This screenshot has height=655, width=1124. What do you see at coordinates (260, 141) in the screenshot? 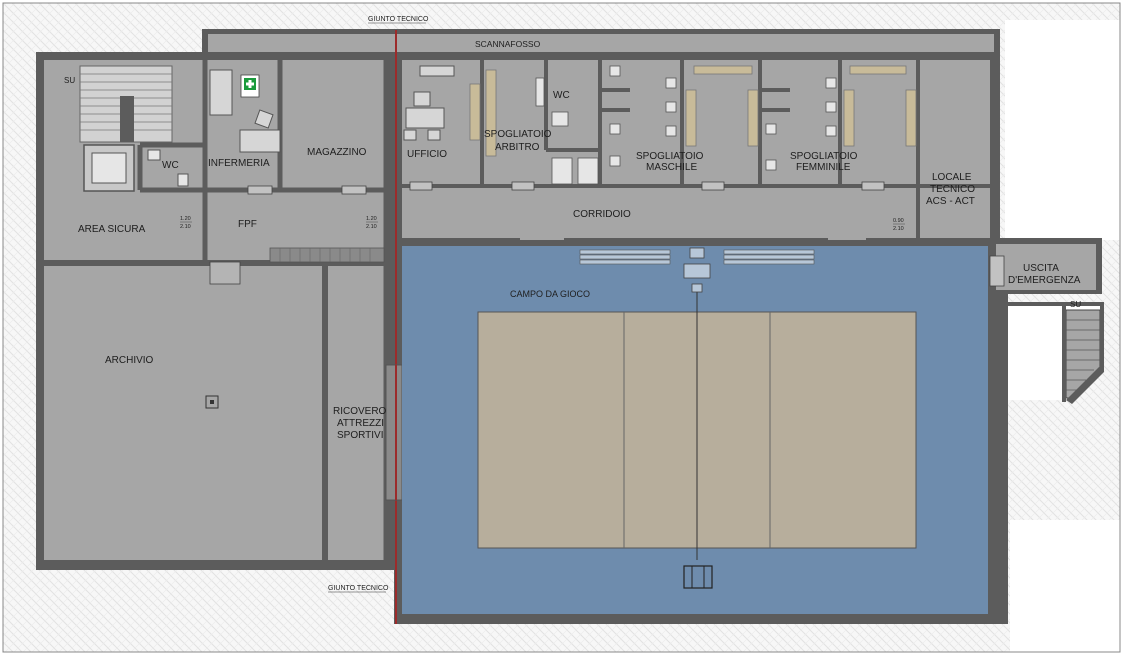
I see `infirmary-desk` at bounding box center [260, 141].